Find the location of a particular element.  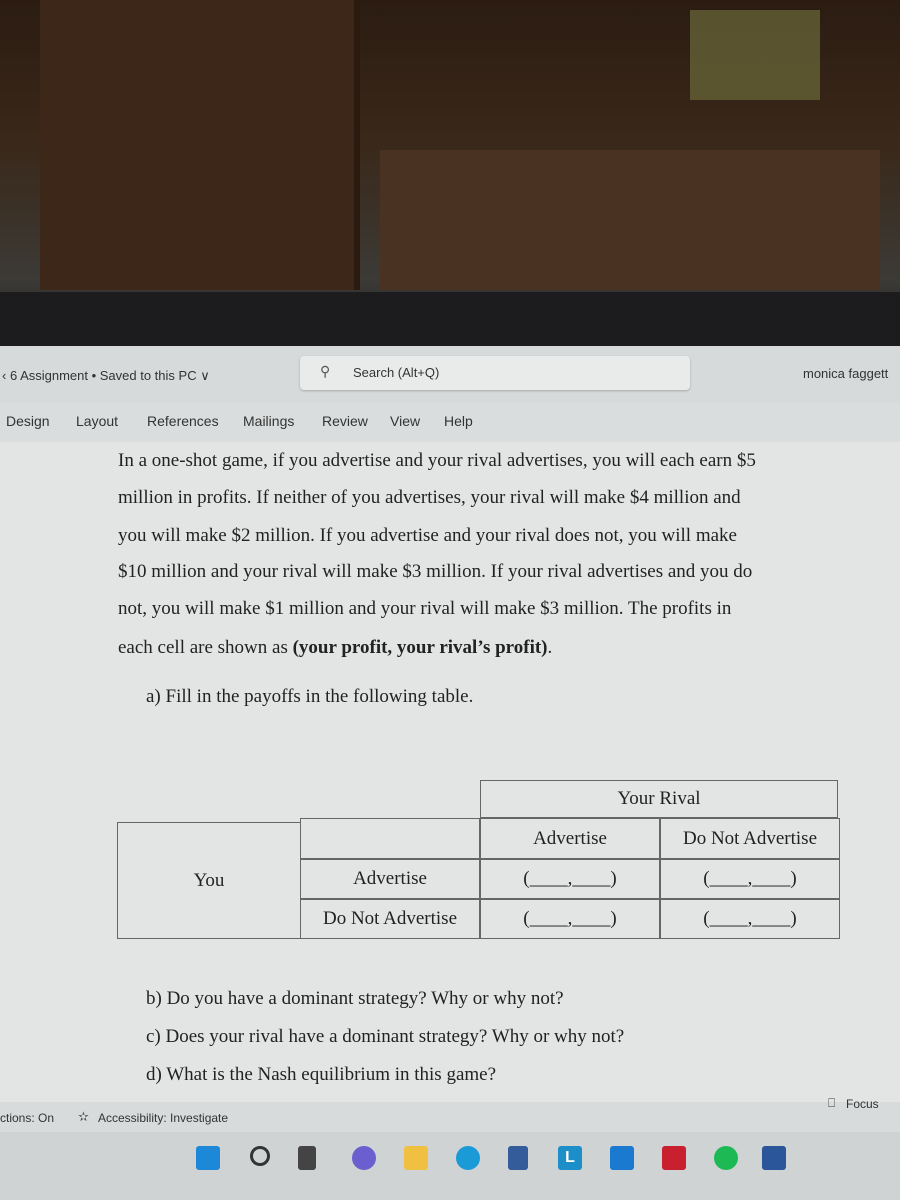

tab-references: References is located at coordinates (183, 421).